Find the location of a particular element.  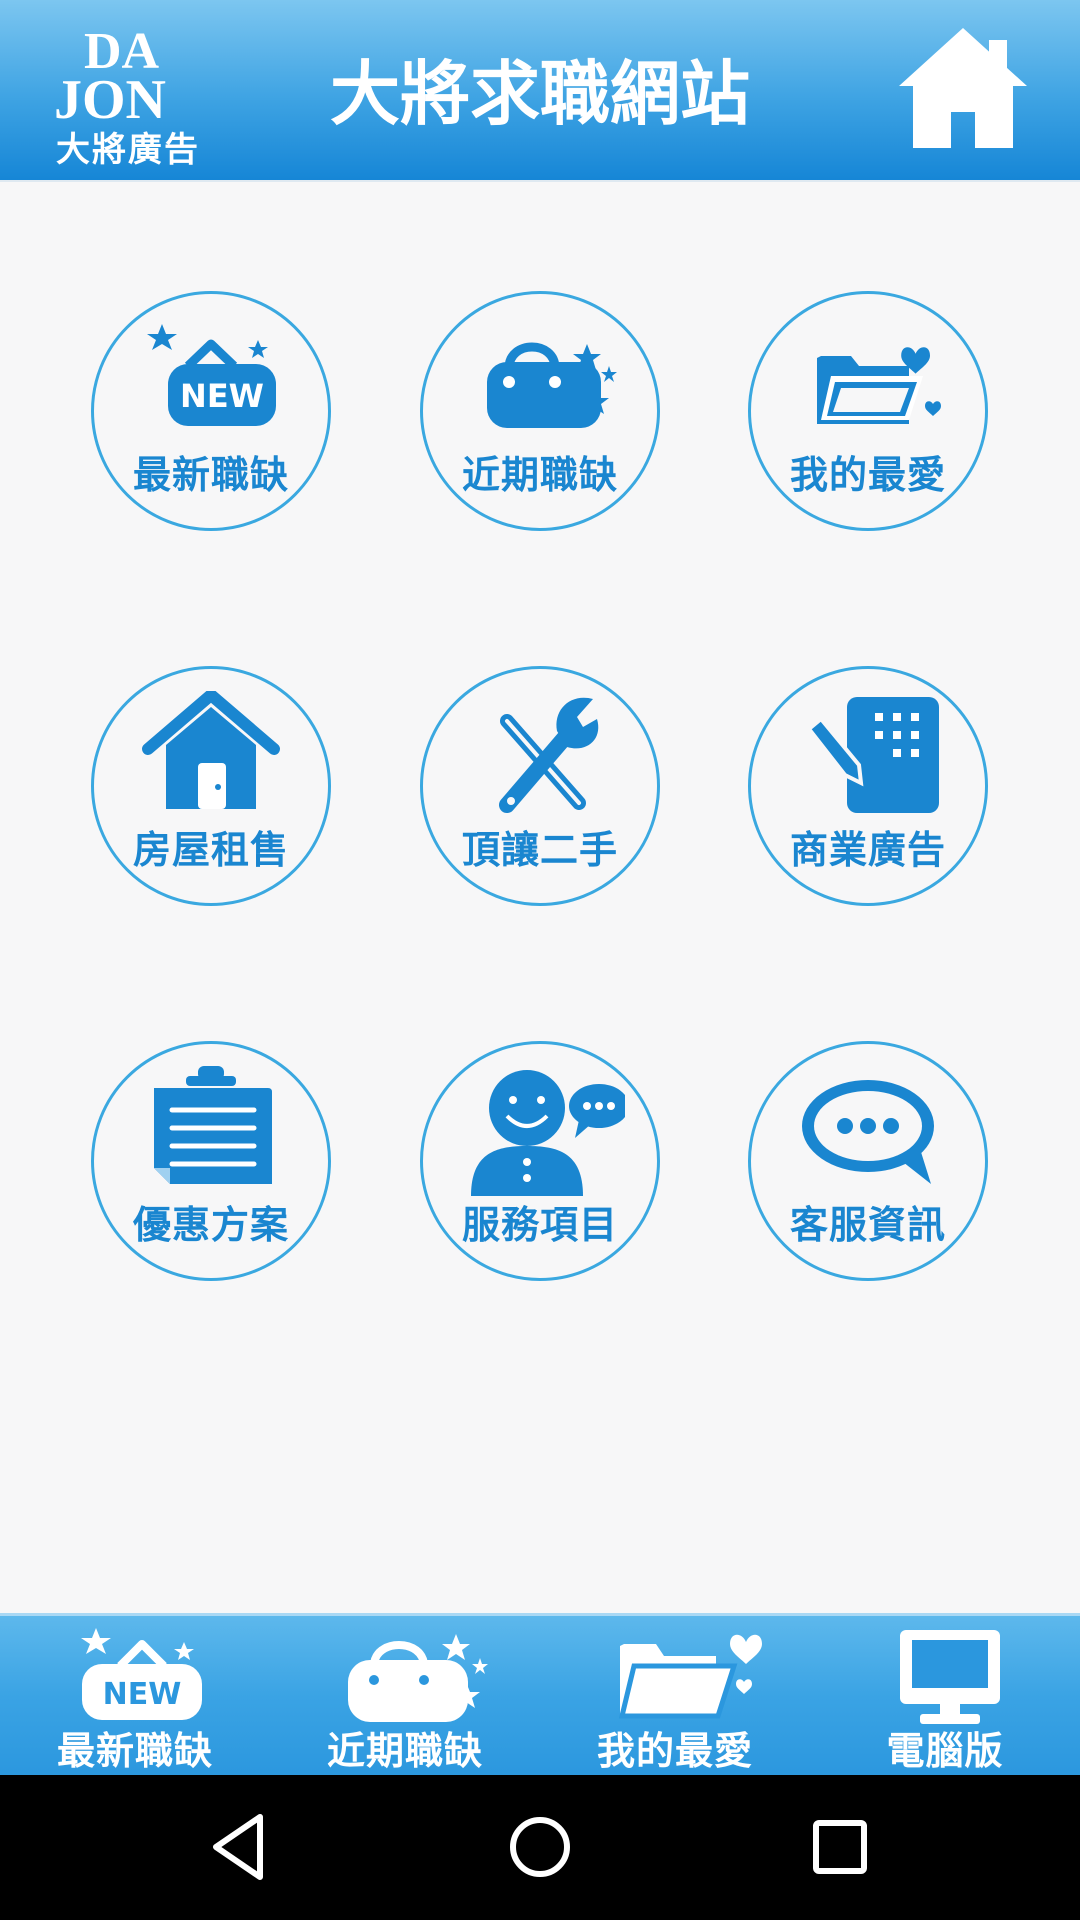

system-home-button is located at coordinates (540, 1847).